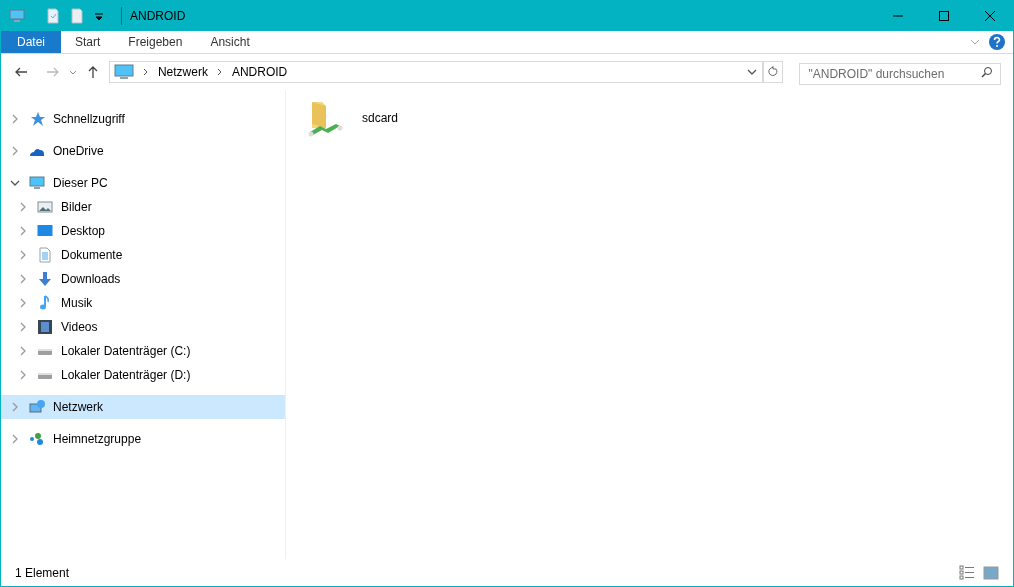 Image resolution: width=1014 pixels, height=587 pixels. Describe the element at coordinates (997, 42) in the screenshot. I see `help-icon` at that location.